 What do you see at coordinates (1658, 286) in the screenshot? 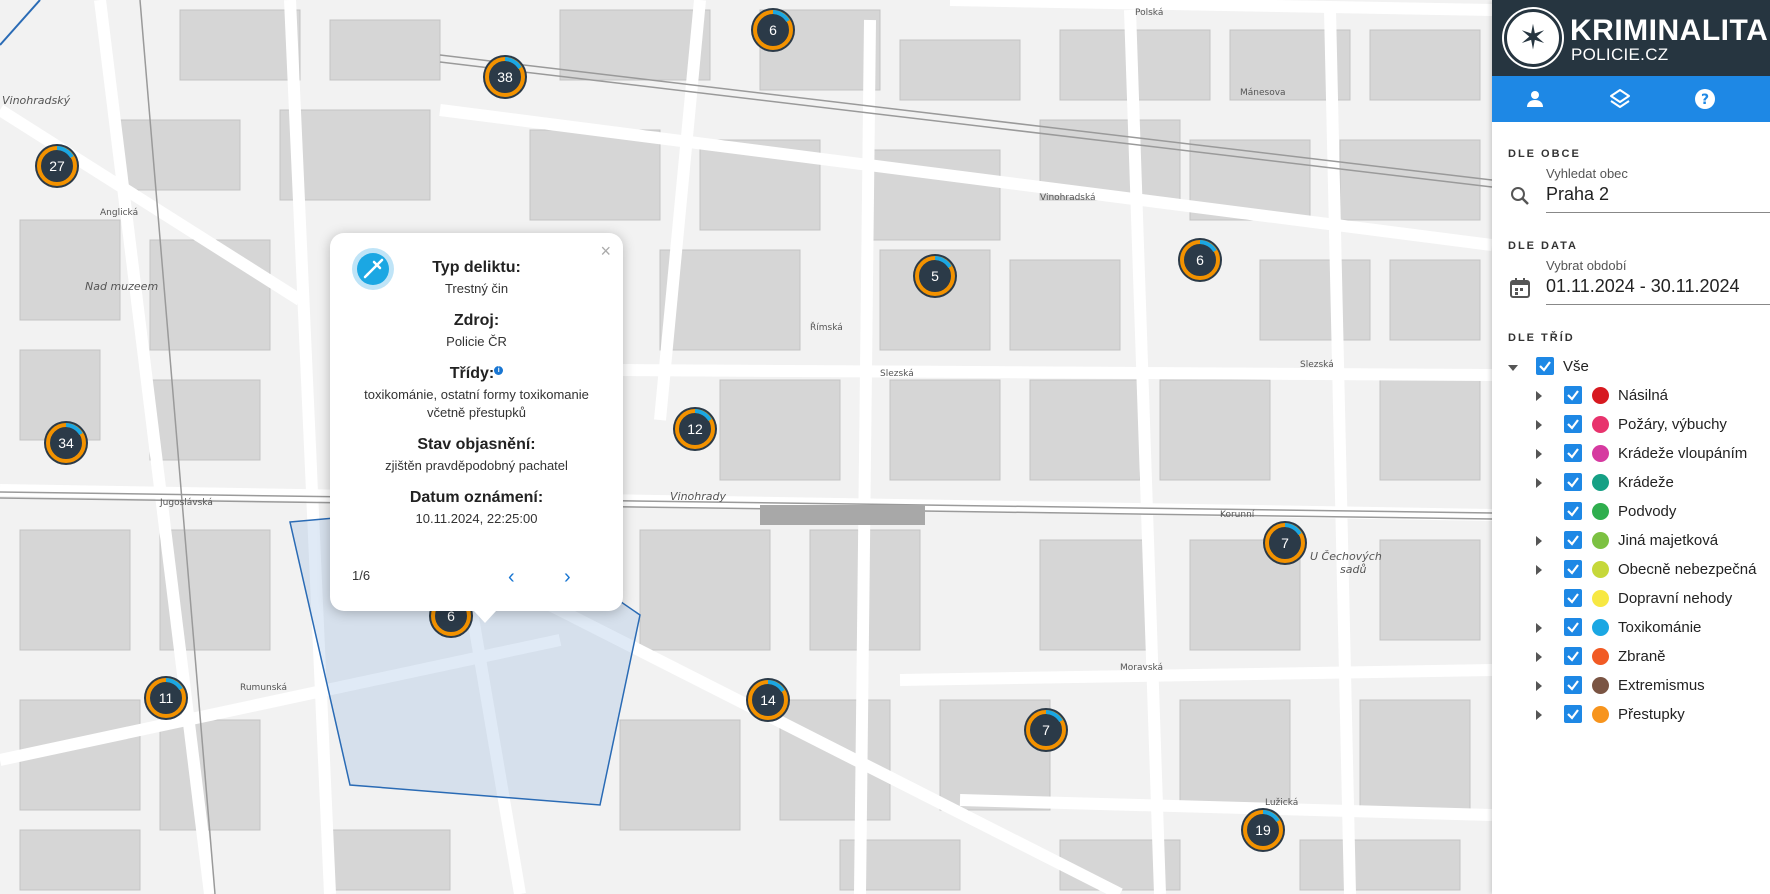
I see `date-range-input` at bounding box center [1658, 286].